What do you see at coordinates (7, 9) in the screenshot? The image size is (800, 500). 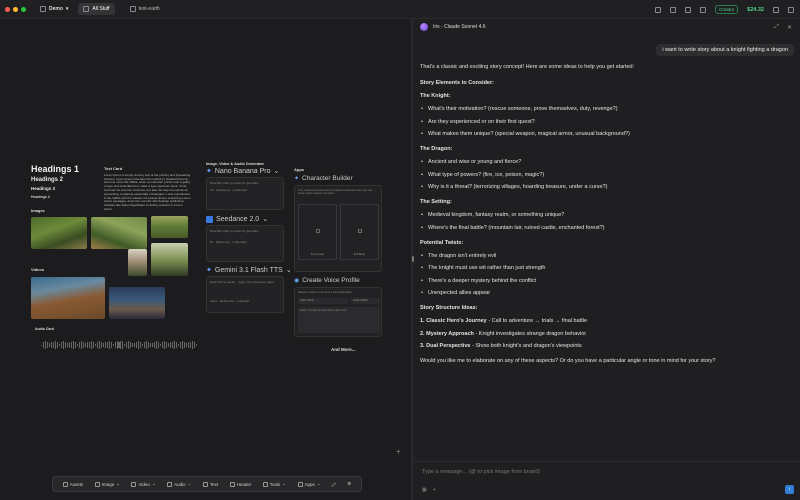 I see `close-window-button` at bounding box center [7, 9].